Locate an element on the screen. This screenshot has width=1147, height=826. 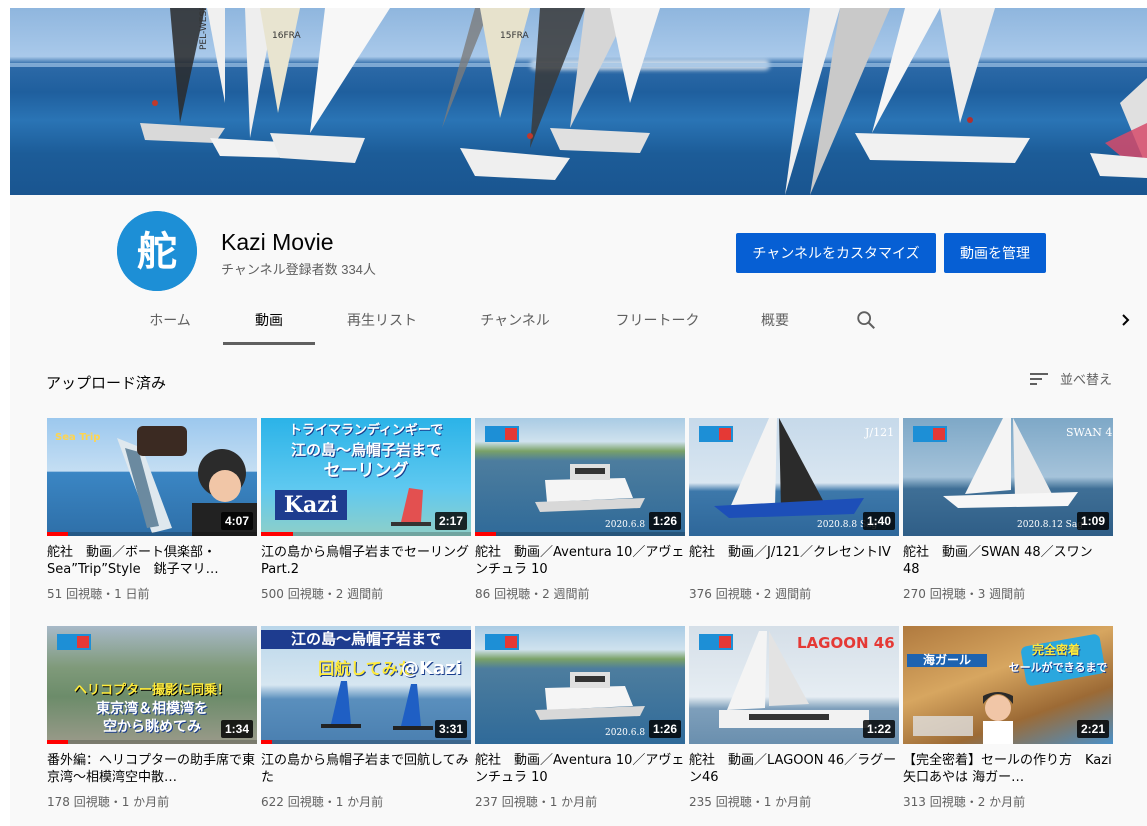
chevron-right-icon is located at coordinates (1126, 320).